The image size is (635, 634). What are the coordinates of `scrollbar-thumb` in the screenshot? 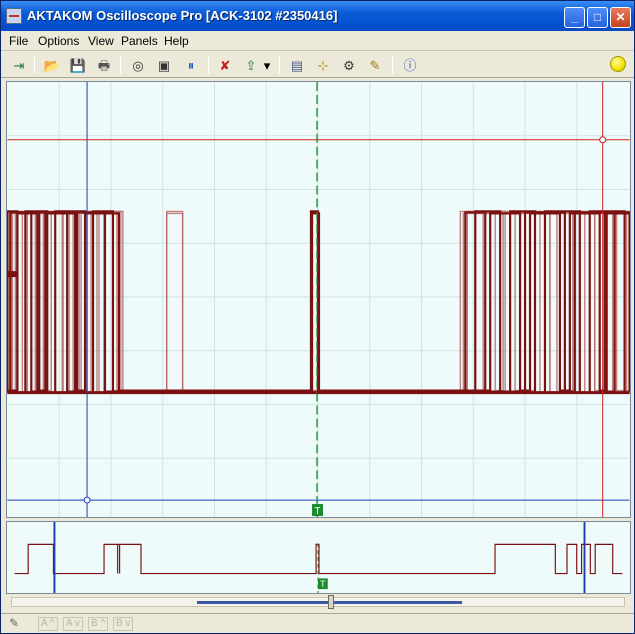 It's located at (331, 602).